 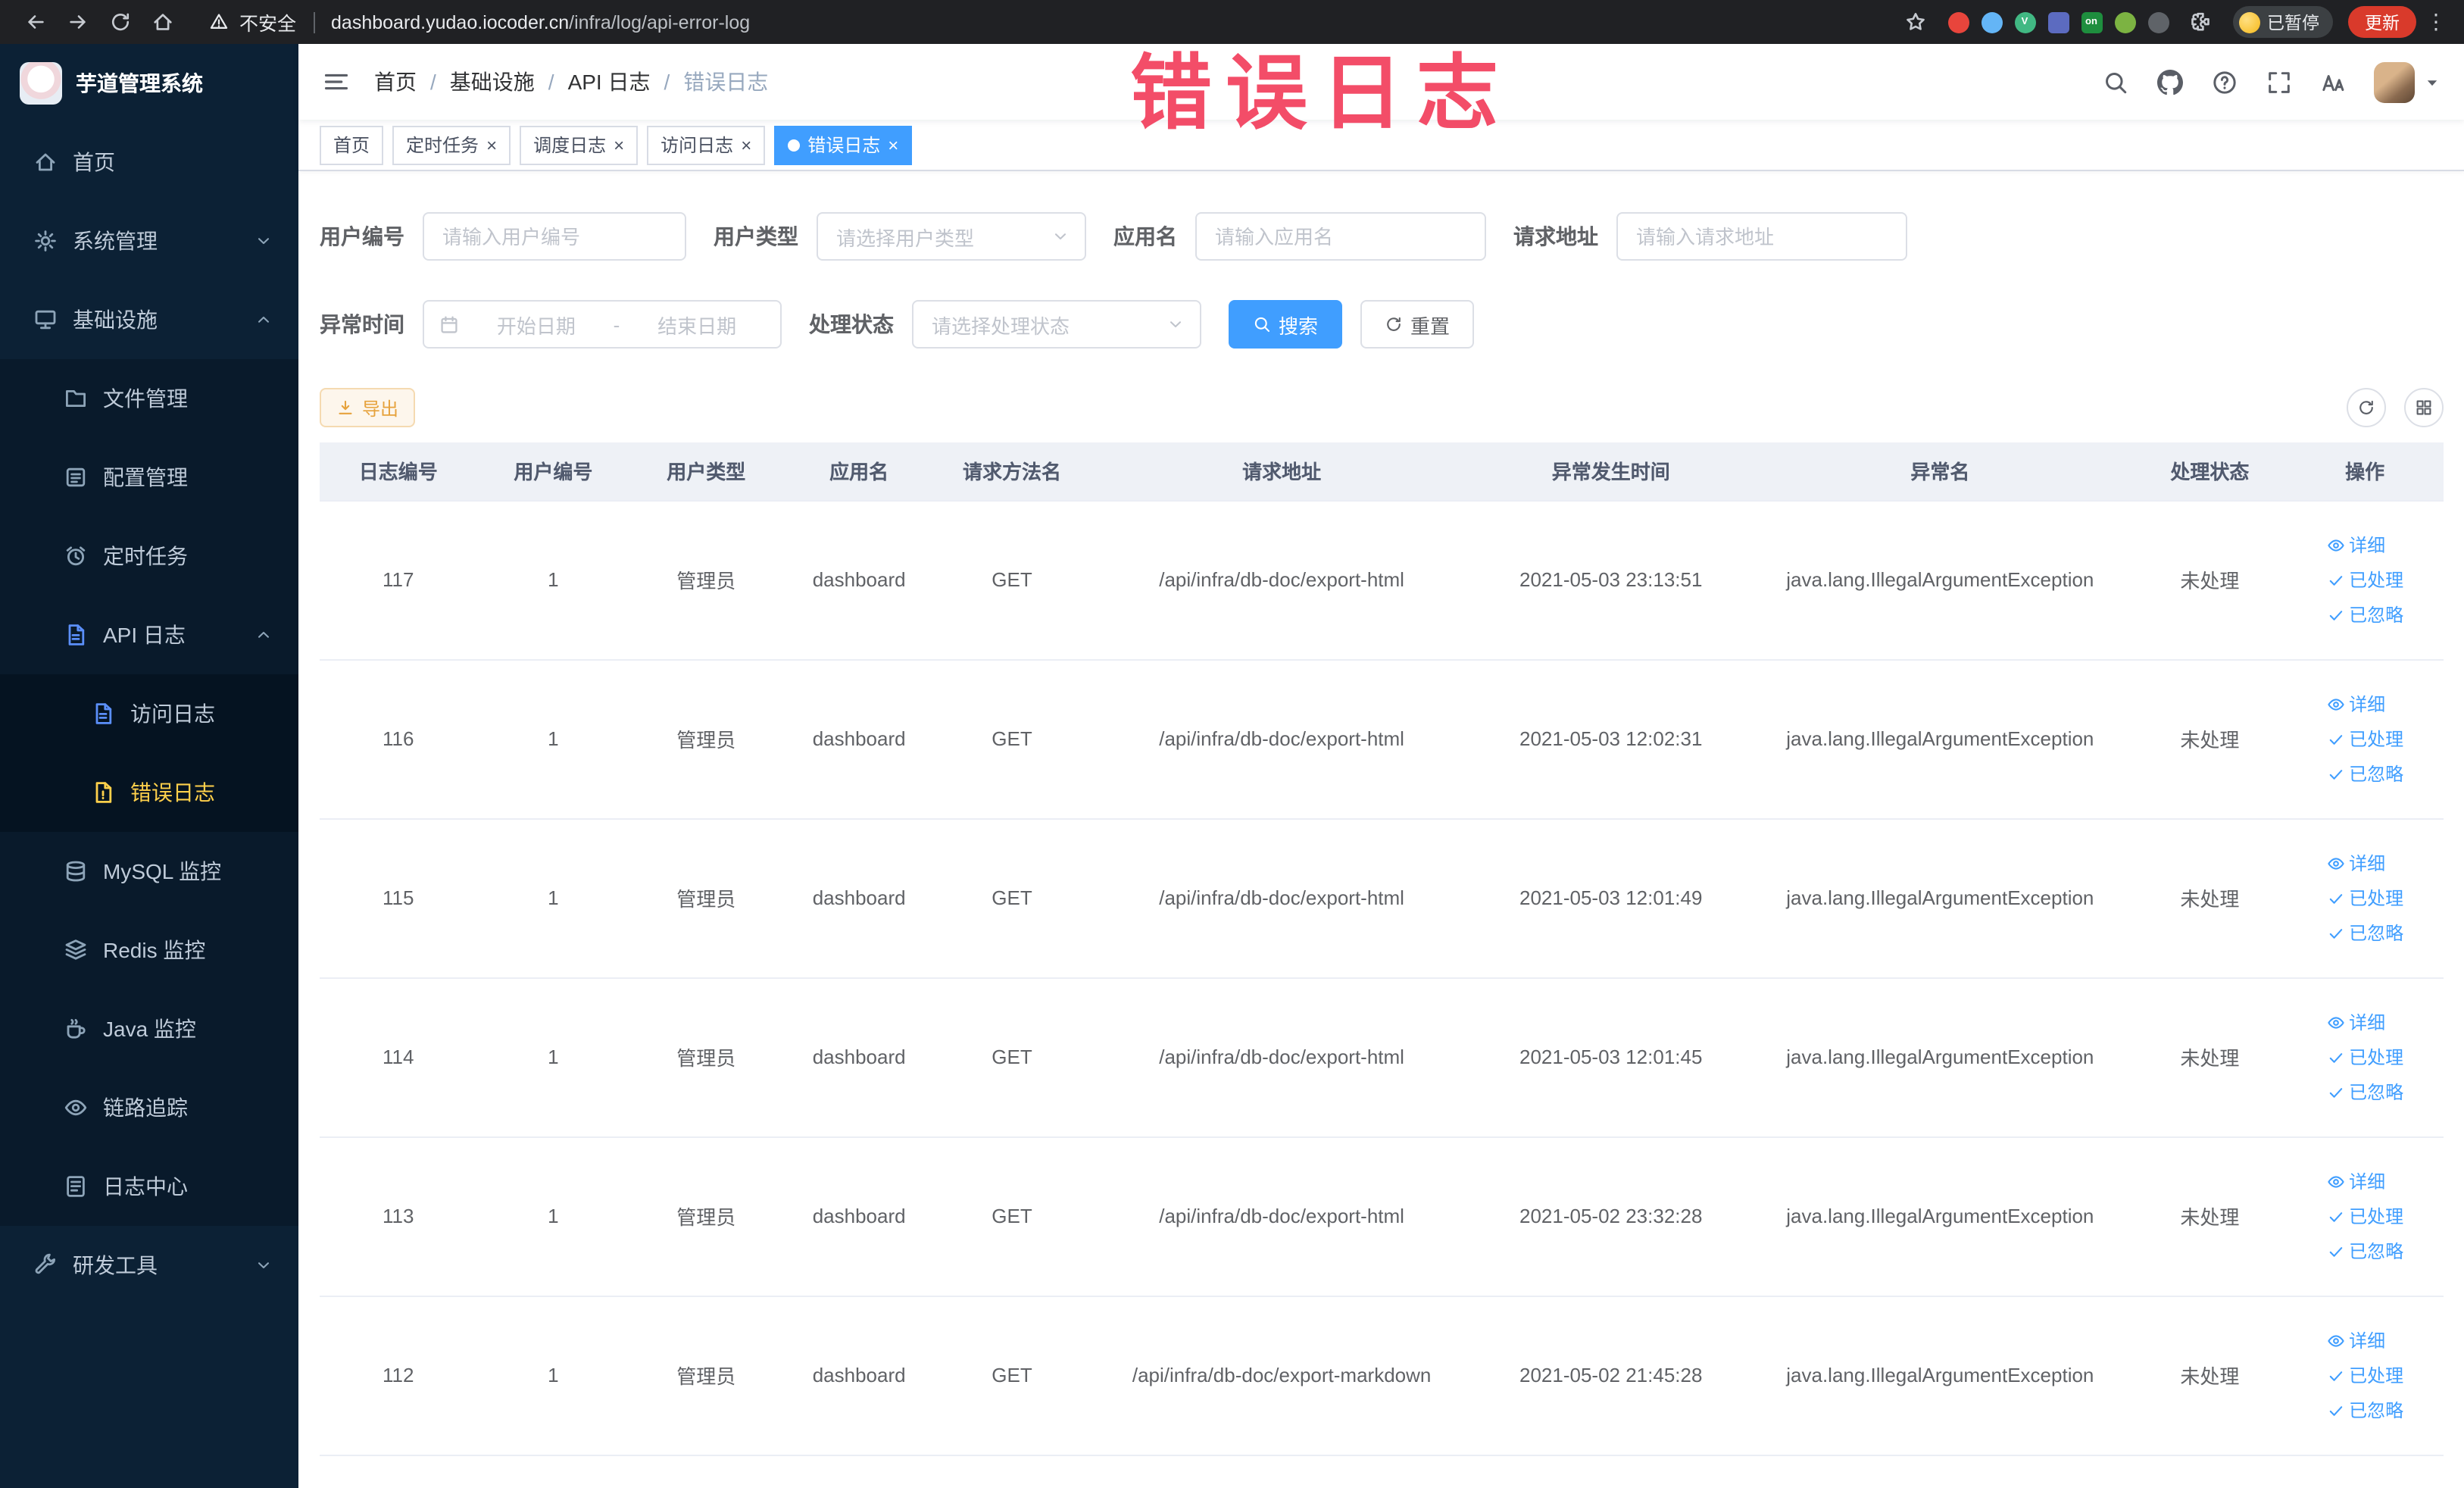 What do you see at coordinates (102, 792) in the screenshot?
I see `error-log-icon` at bounding box center [102, 792].